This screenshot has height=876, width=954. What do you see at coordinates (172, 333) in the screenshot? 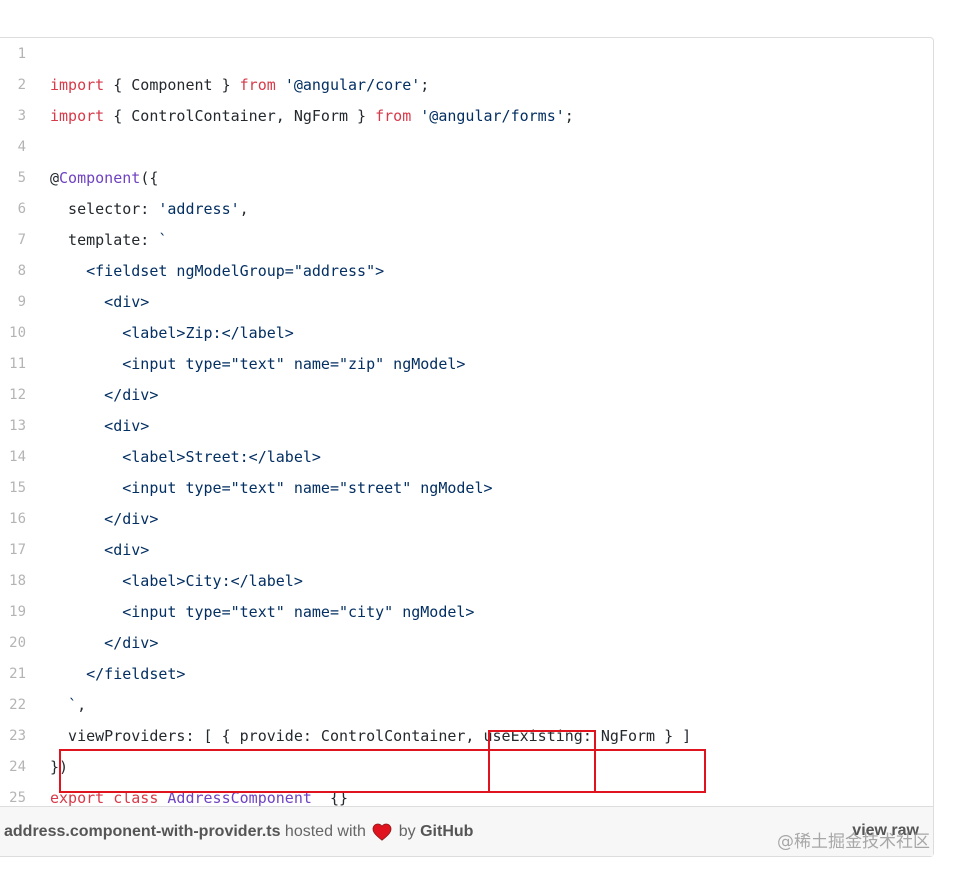
I see `code-text: <label>Zip:</label>` at bounding box center [172, 333].